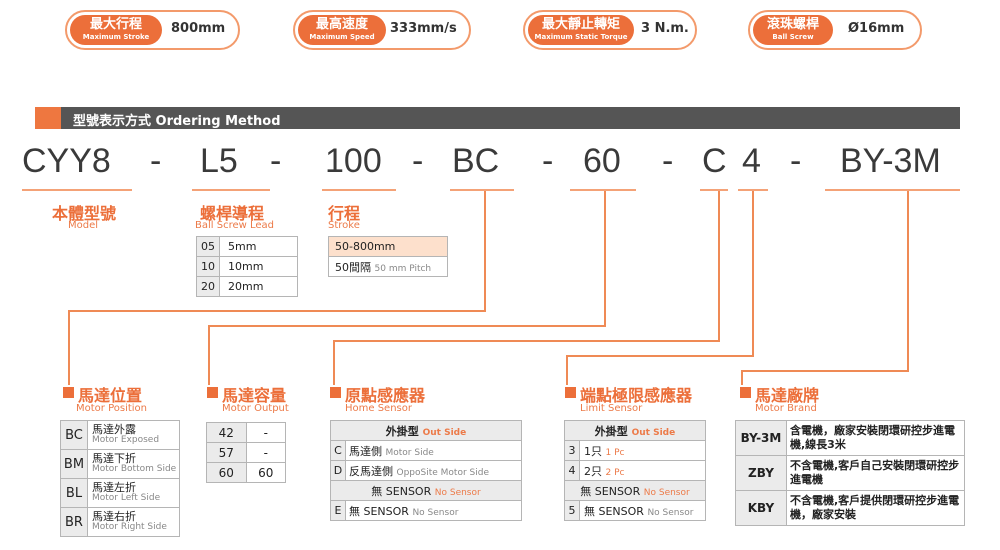  What do you see at coordinates (382, 30) in the screenshot?
I see `spec-max-speed: 最高速度 Maximum Speed 333mm/s` at bounding box center [382, 30].